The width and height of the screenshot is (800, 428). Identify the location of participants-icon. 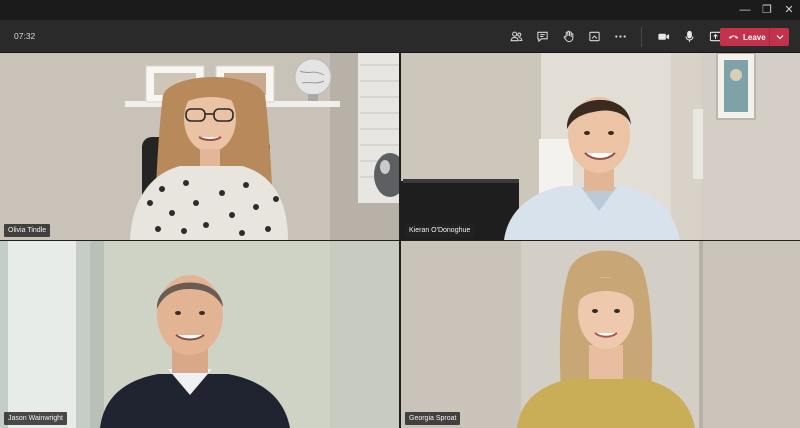
(516, 36).